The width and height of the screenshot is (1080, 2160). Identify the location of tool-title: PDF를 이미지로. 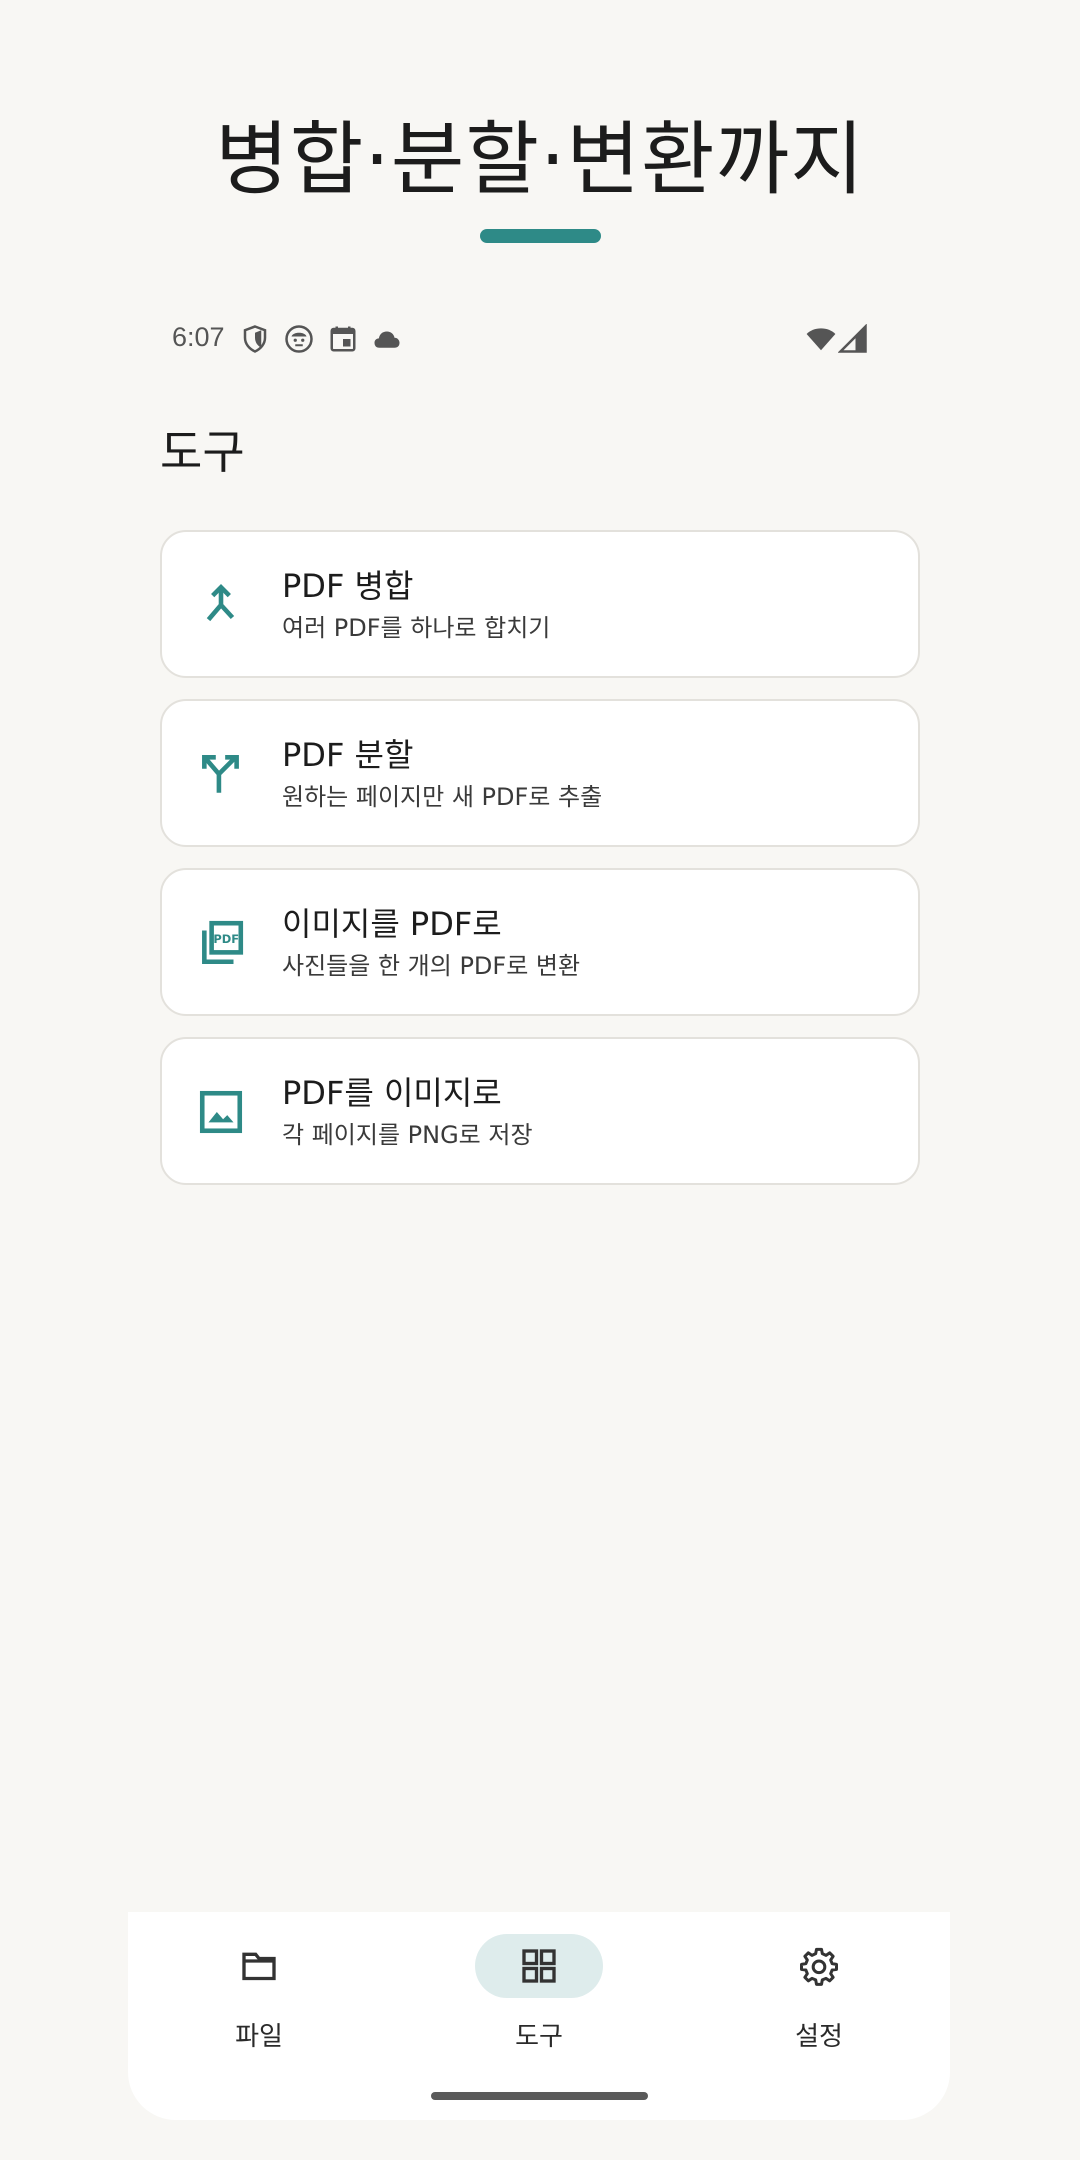
(392, 1093).